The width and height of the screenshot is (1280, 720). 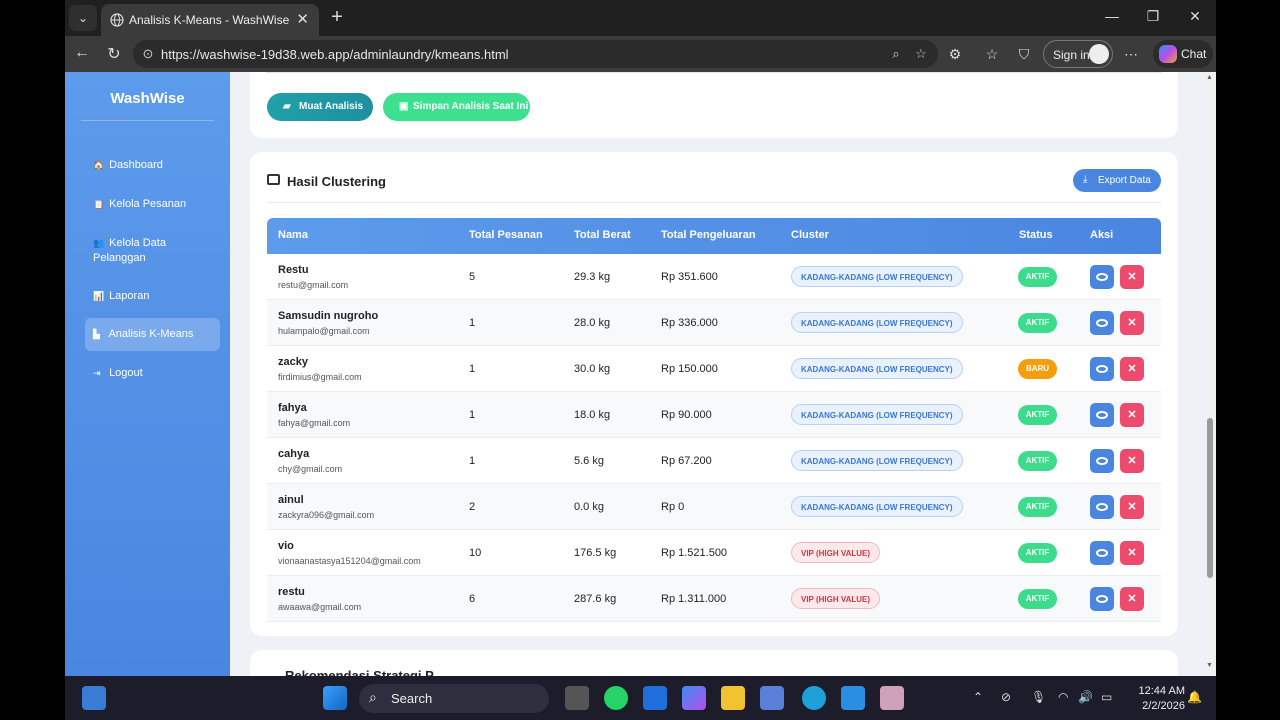 What do you see at coordinates (602, 235) in the screenshot?
I see `column-header-total-berat: Total Berat` at bounding box center [602, 235].